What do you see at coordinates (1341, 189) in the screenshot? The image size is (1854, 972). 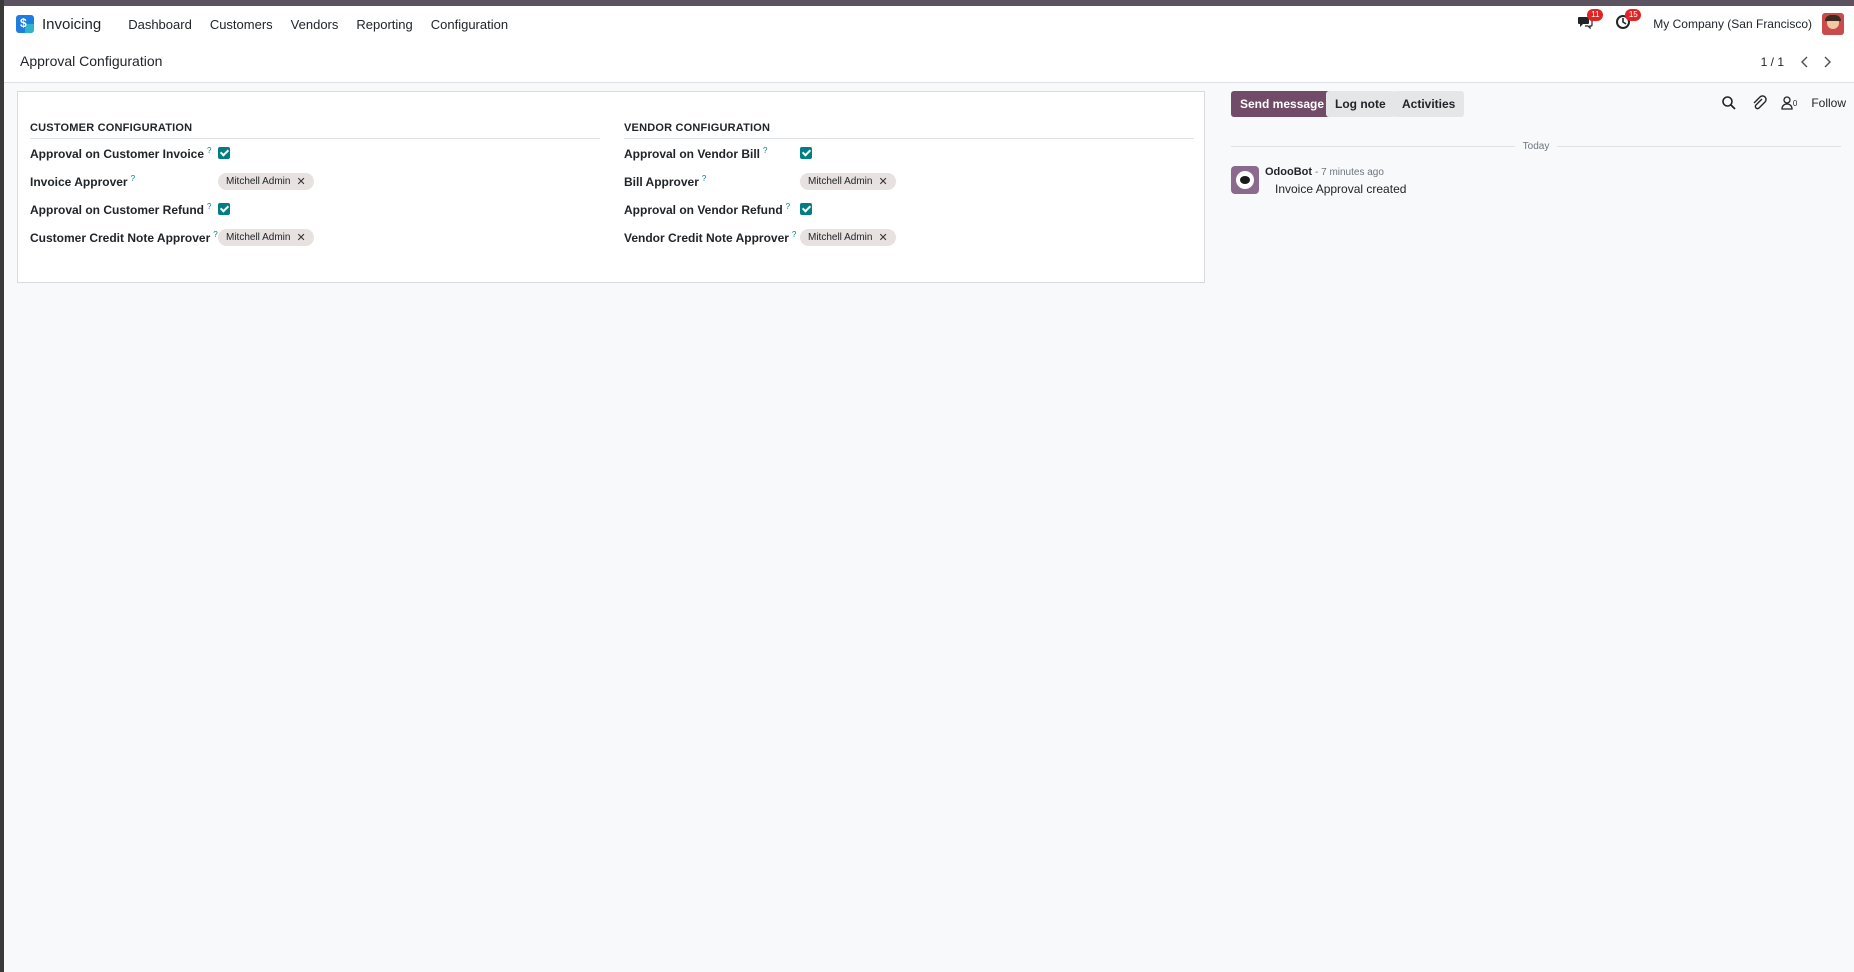 I see `message-body: Invoice Approval created` at bounding box center [1341, 189].